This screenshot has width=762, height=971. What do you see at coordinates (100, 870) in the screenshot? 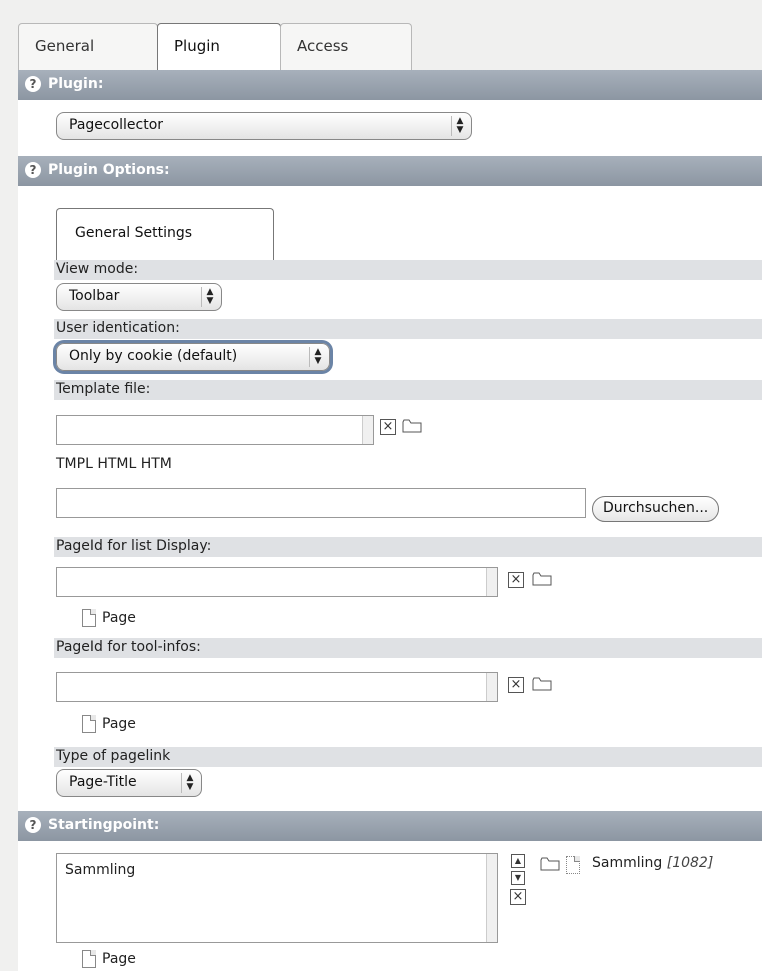
I see `list-item: Sammling` at bounding box center [100, 870].